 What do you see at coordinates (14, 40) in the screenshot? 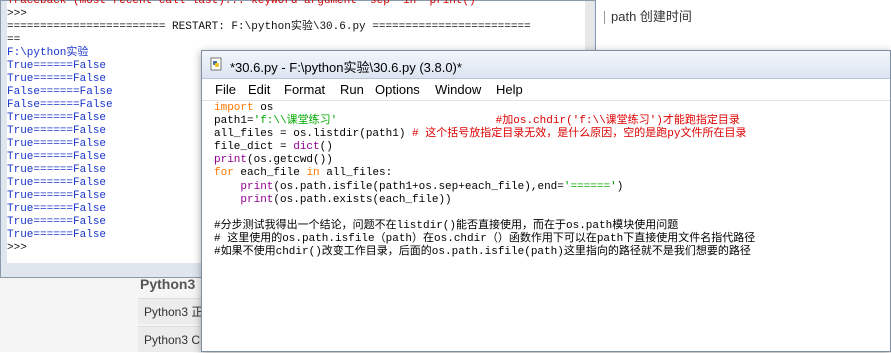
I see `restart-wrap: ==` at bounding box center [14, 40].